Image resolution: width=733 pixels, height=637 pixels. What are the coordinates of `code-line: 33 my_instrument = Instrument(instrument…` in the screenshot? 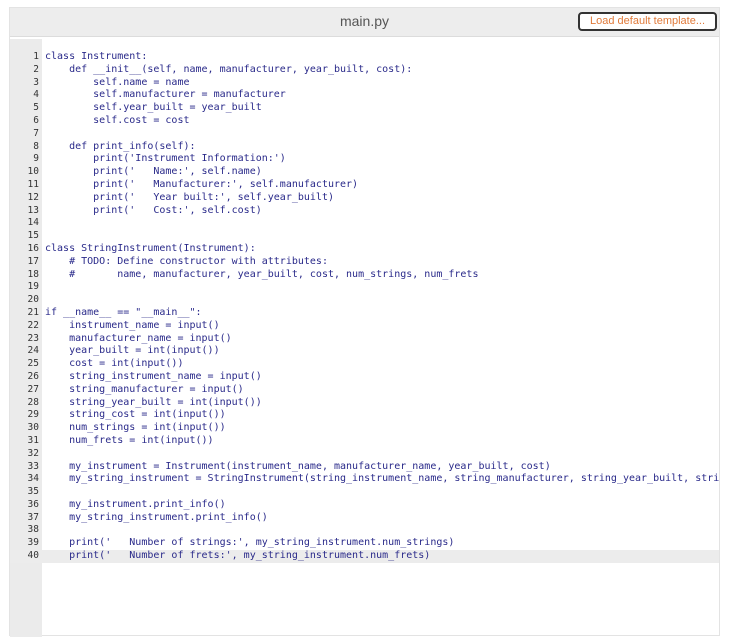 It's located at (364, 467).